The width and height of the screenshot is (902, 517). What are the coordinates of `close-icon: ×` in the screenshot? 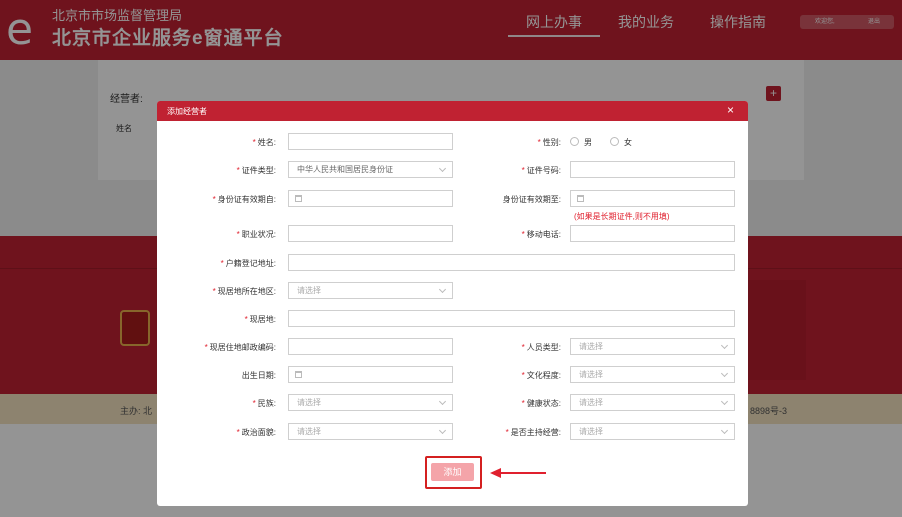 It's located at (730, 110).